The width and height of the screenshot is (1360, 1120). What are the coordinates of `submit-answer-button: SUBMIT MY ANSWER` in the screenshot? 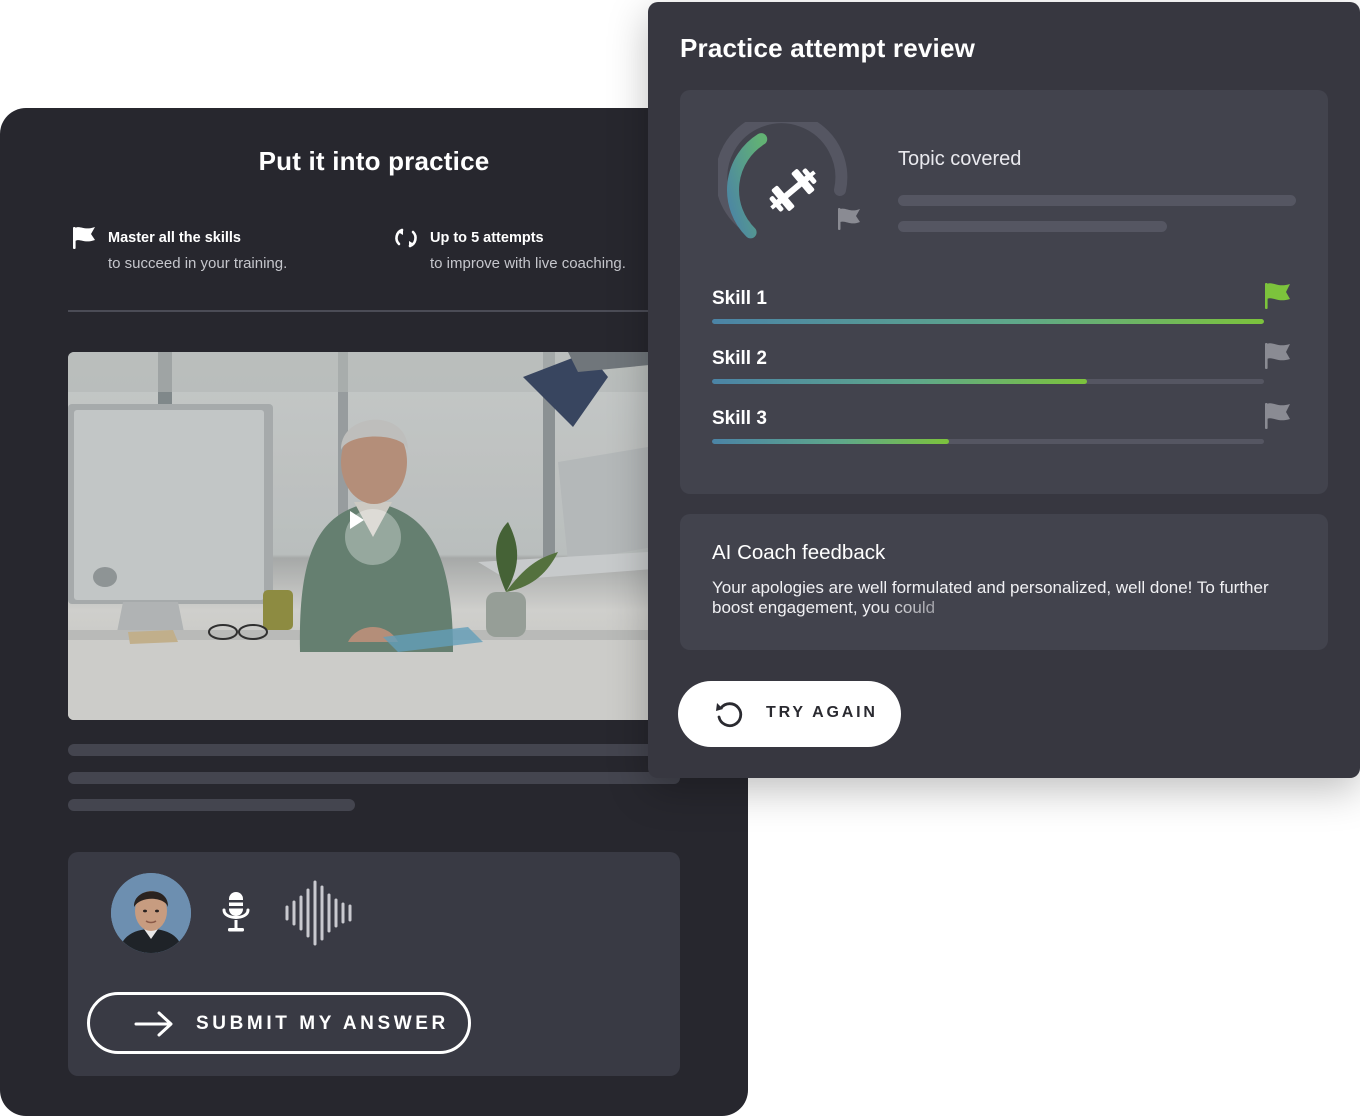 It's located at (279, 1023).